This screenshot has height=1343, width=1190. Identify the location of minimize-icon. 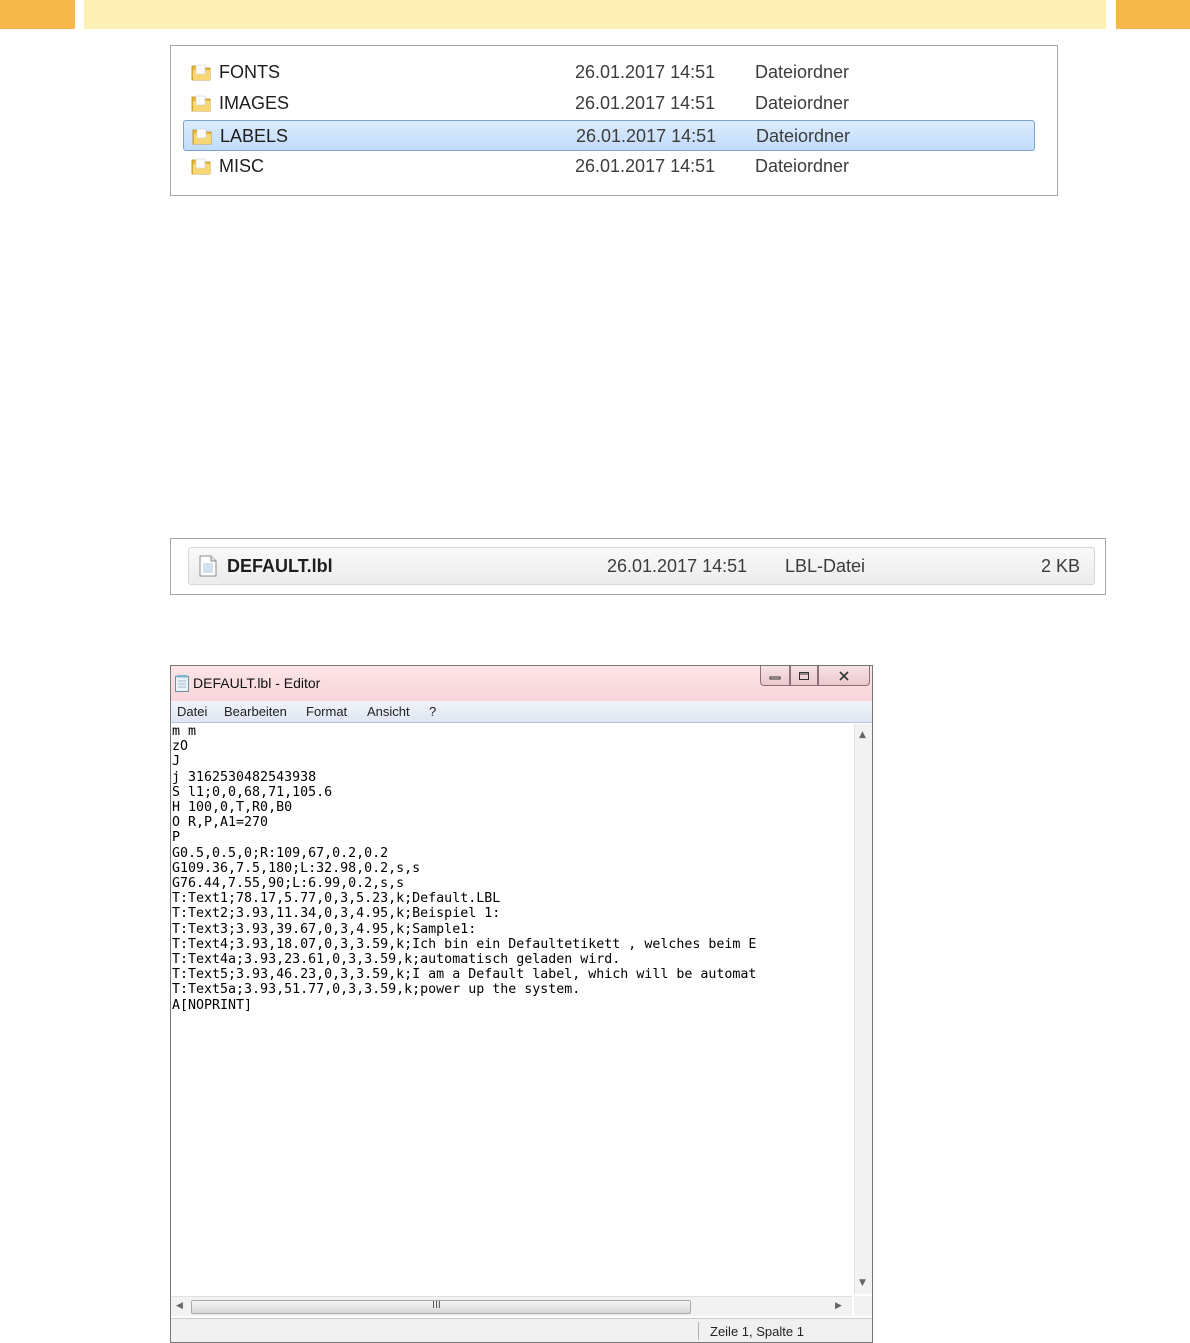
(775, 677).